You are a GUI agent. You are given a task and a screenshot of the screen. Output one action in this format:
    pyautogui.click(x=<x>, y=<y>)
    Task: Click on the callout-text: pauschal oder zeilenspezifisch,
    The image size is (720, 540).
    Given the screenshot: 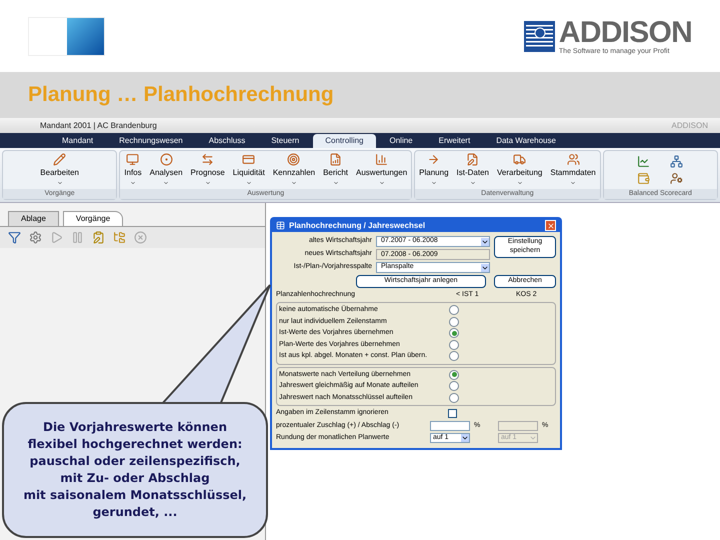 What is the action you would take?
    pyautogui.click(x=135, y=461)
    